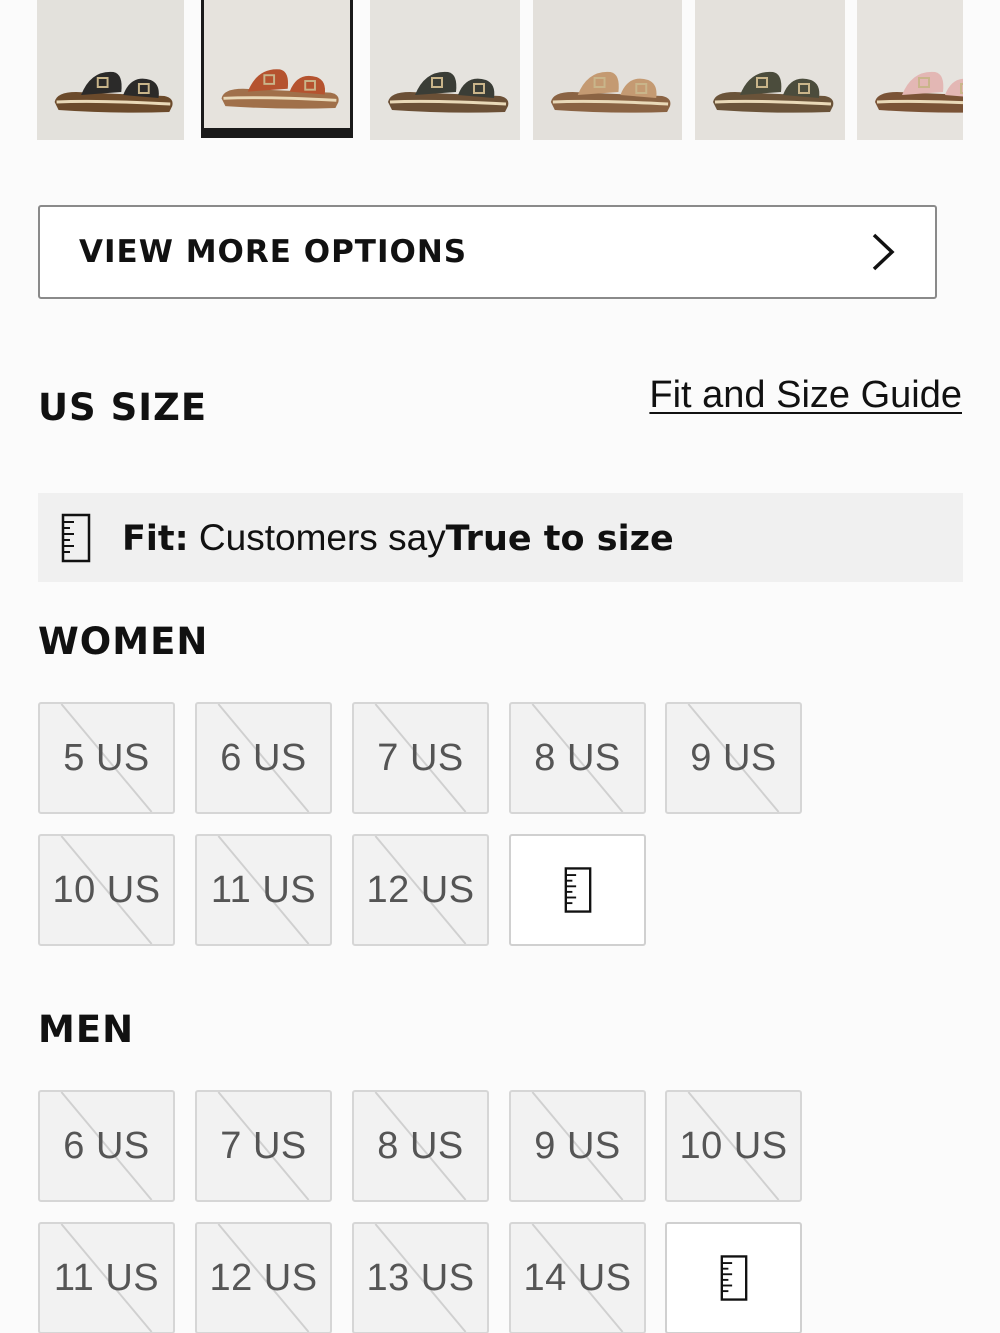  Describe the element at coordinates (123, 407) in the screenshot. I see `size-section-title: US SIZE` at that location.